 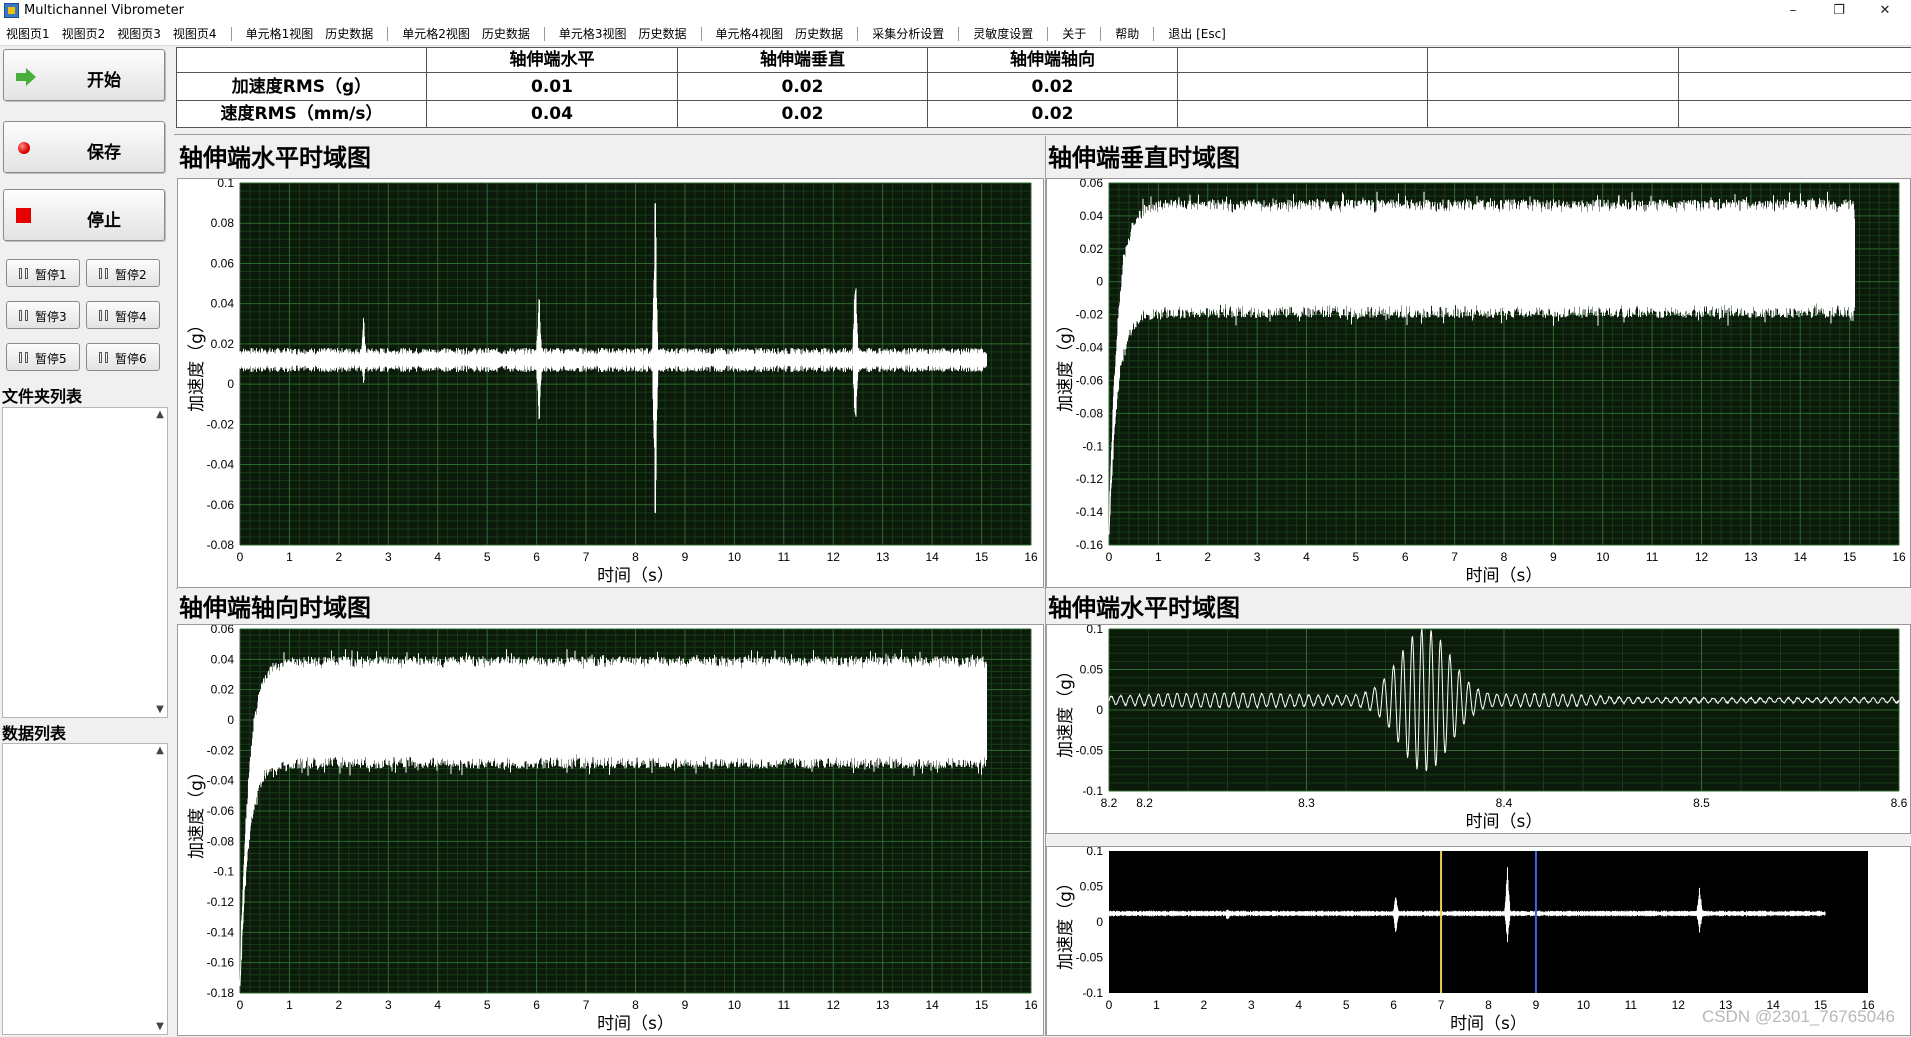 What do you see at coordinates (1885, 11) in the screenshot?
I see `close-button: ✕` at bounding box center [1885, 11].